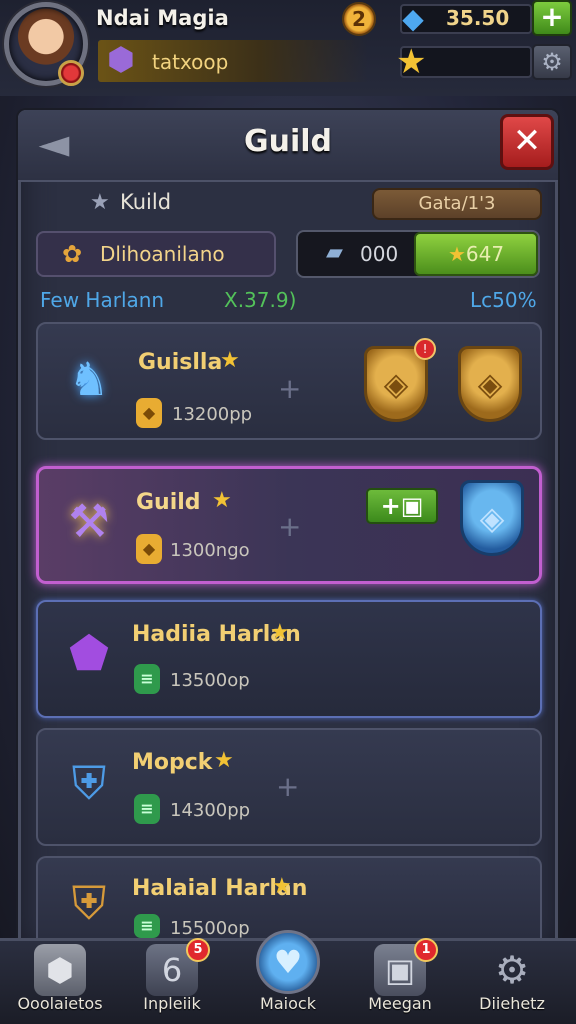 The height and width of the screenshot is (1024, 576). What do you see at coordinates (146, 202) in the screenshot?
I see `rank-label: Kuild` at bounding box center [146, 202].